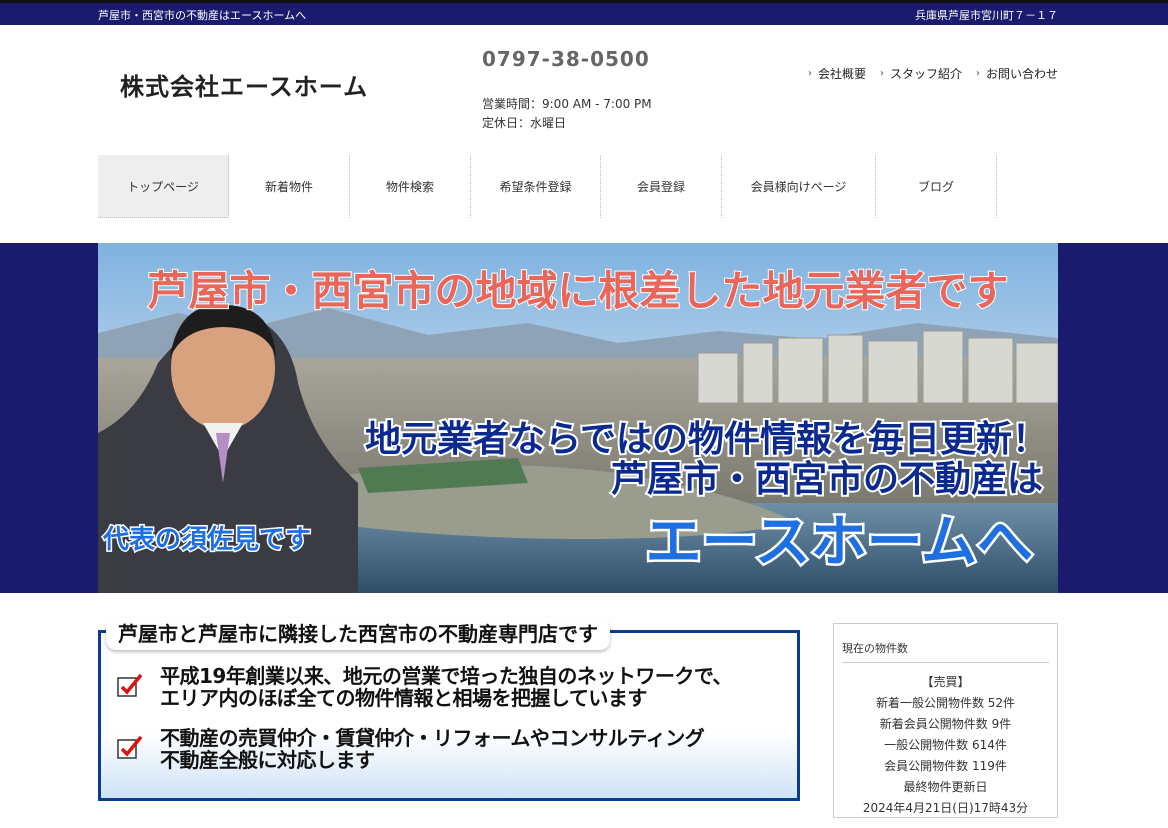 Image resolution: width=1168 pixels, height=828 pixels. I want to click on closed-day: 定休日：水曜日, so click(524, 123).